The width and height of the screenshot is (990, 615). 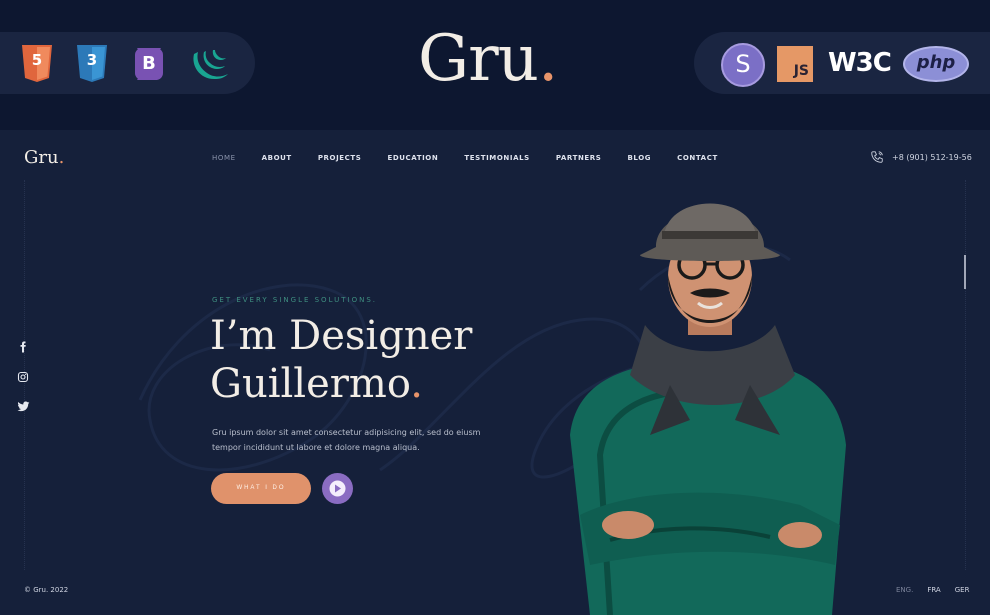 What do you see at coordinates (211, 66) in the screenshot?
I see `jquery-icon` at bounding box center [211, 66].